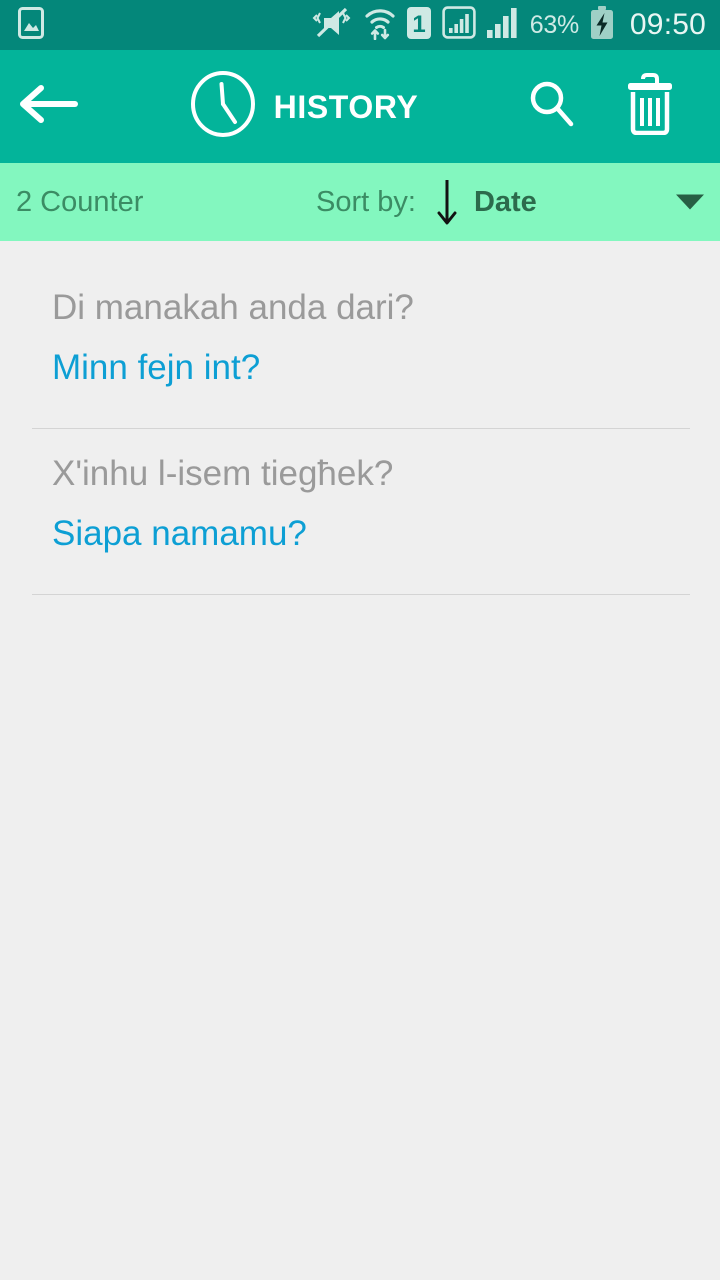 Image resolution: width=720 pixels, height=1280 pixels. What do you see at coordinates (623, 106) in the screenshot?
I see `toolbar-actions` at bounding box center [623, 106].